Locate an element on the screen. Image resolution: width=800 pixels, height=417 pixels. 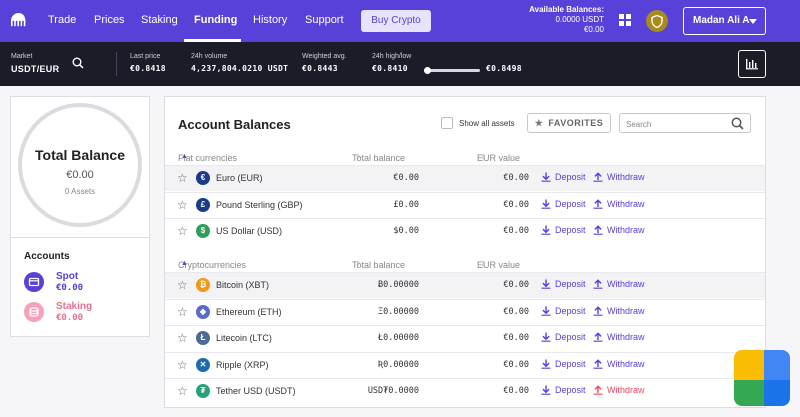
account-balances-title: Account Balances is located at coordinates (234, 124).